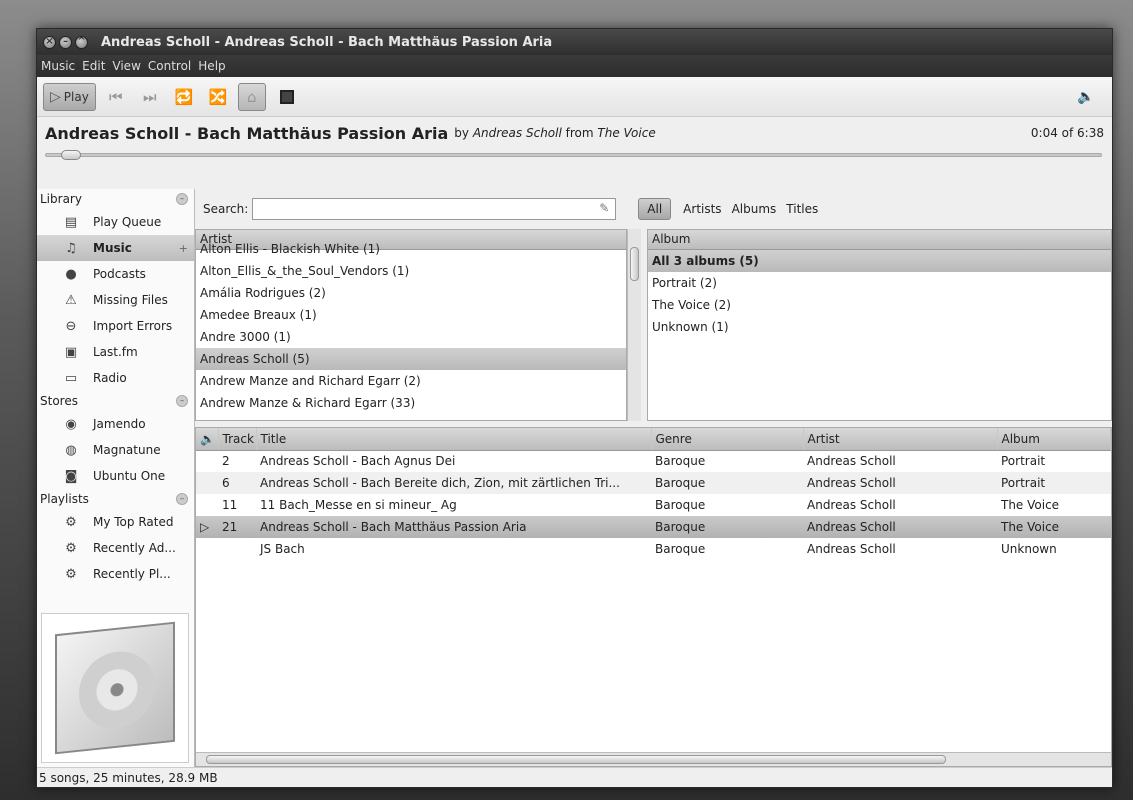  I want to click on browse-toggle-button: ⌂, so click(251, 96).